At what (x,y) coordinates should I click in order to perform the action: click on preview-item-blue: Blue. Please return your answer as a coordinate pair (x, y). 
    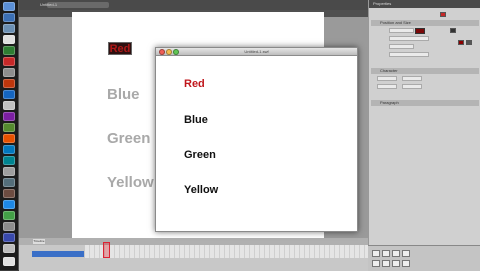
    Looking at the image, I should click on (196, 120).